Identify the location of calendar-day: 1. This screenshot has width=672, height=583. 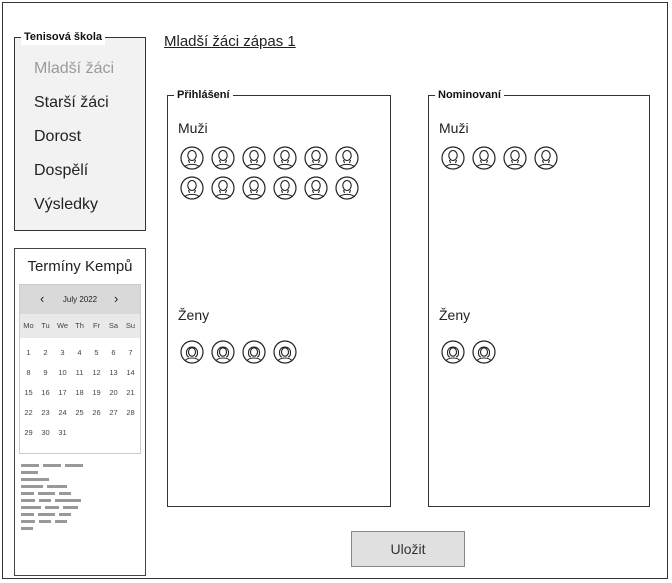
(28, 352).